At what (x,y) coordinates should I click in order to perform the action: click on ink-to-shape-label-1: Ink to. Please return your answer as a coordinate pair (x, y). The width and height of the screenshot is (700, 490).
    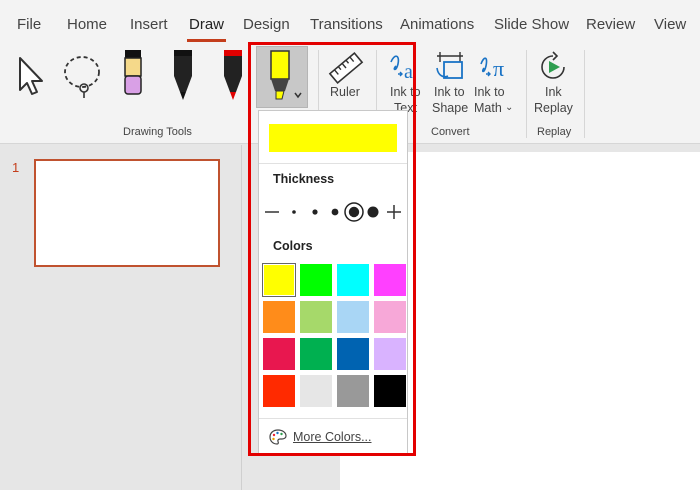
    Looking at the image, I should click on (449, 92).